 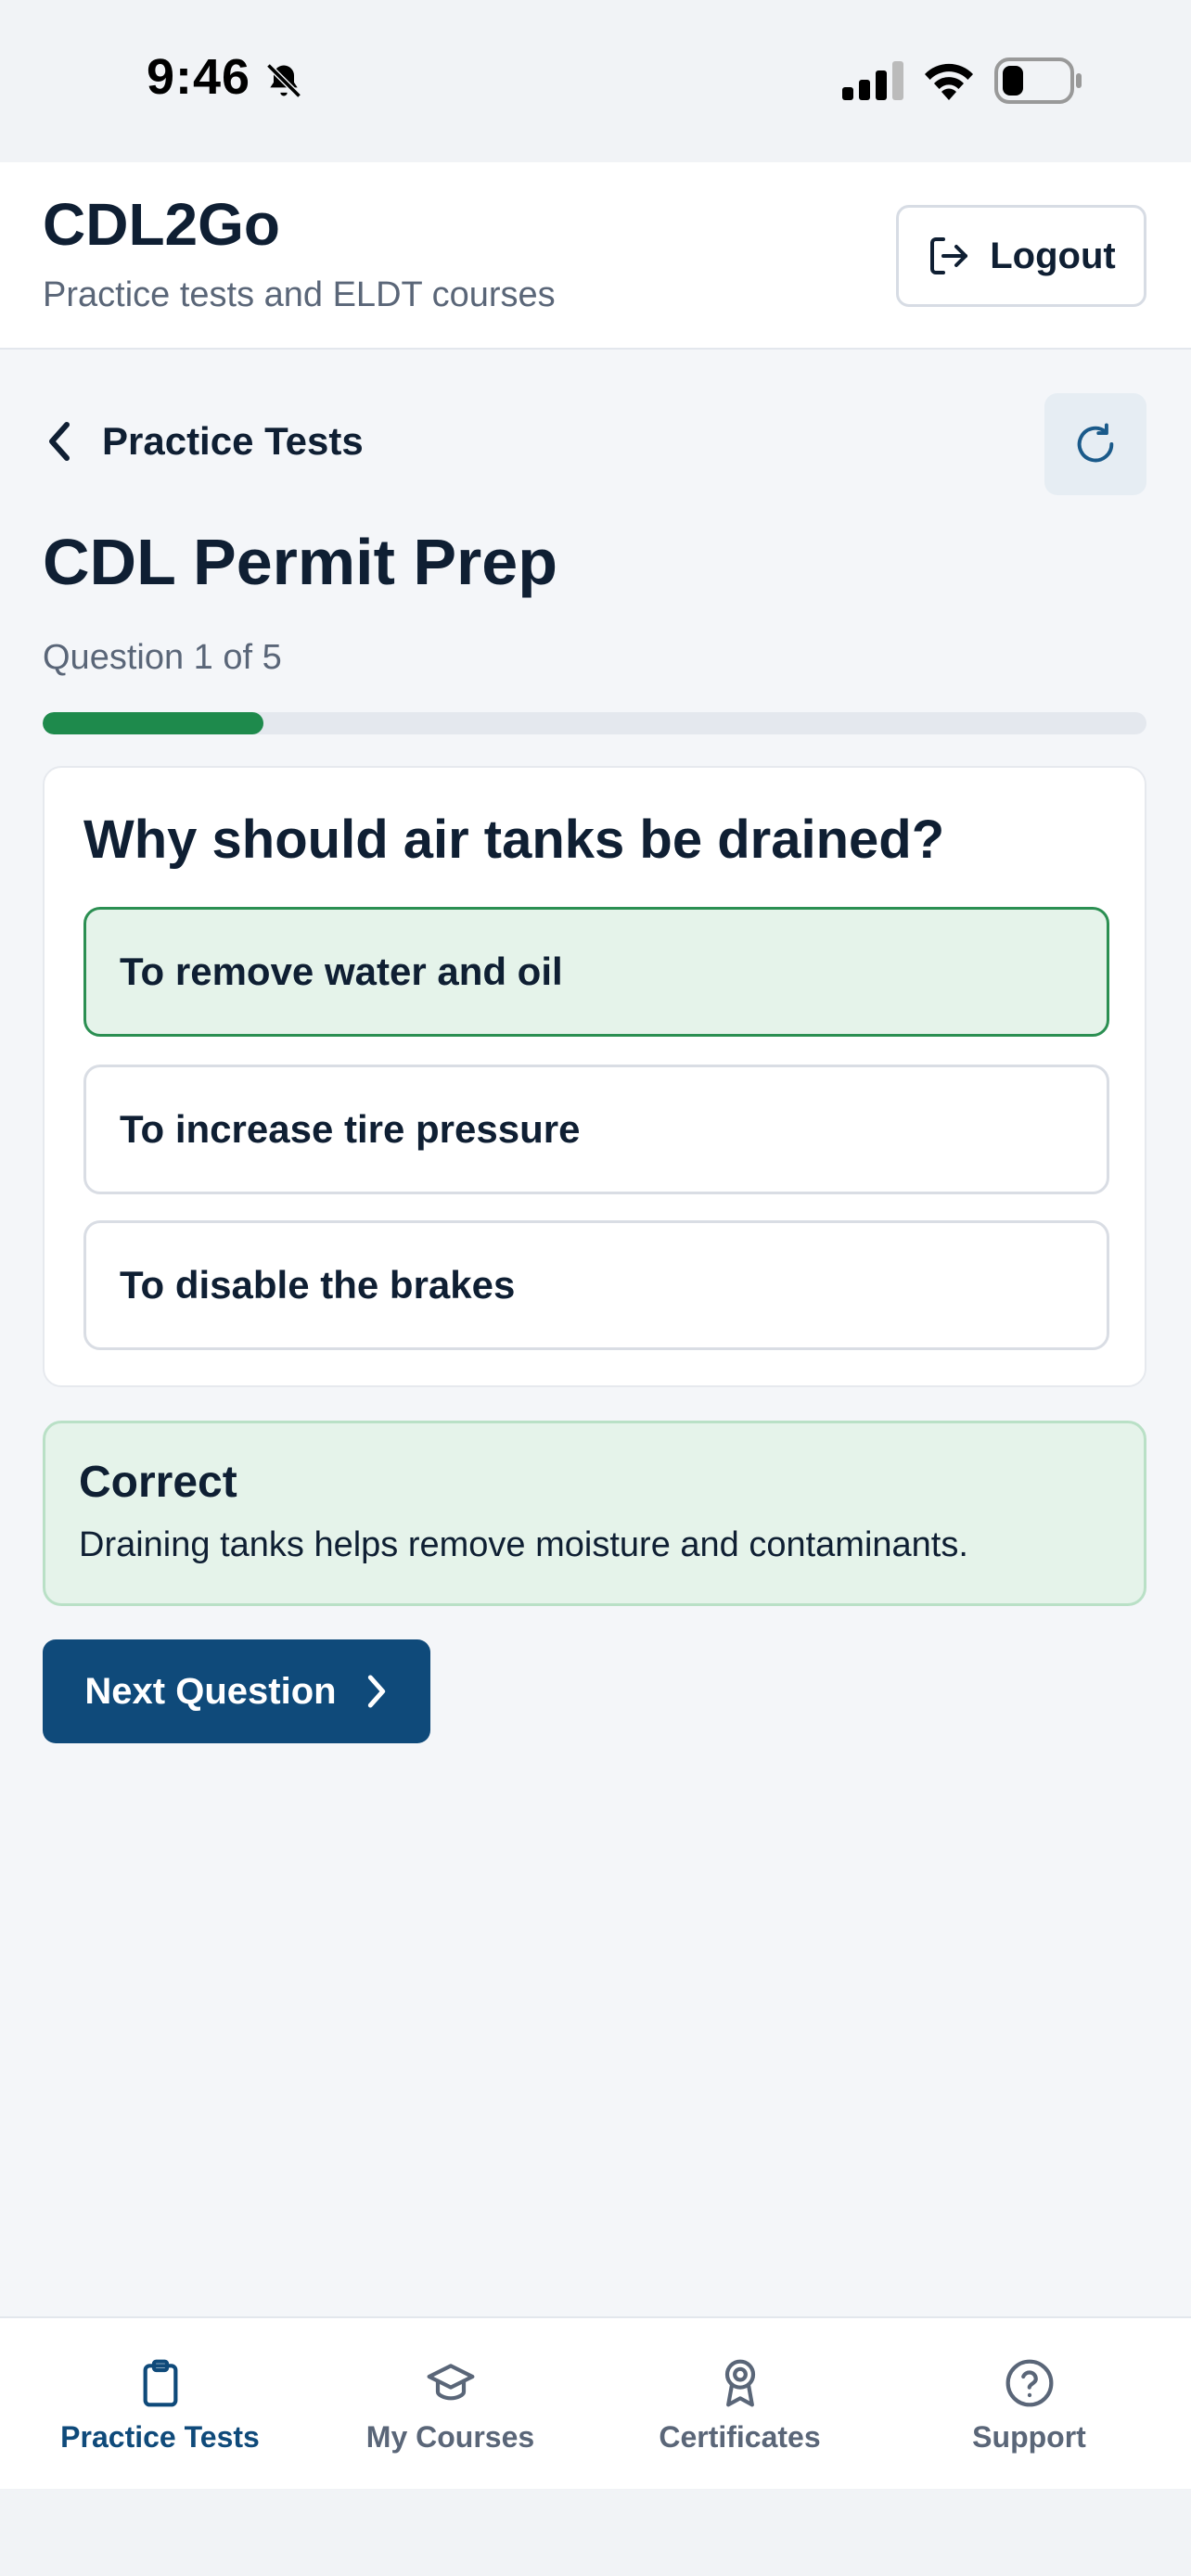 What do you see at coordinates (210, 1691) in the screenshot?
I see `next-question-label: Next Question` at bounding box center [210, 1691].